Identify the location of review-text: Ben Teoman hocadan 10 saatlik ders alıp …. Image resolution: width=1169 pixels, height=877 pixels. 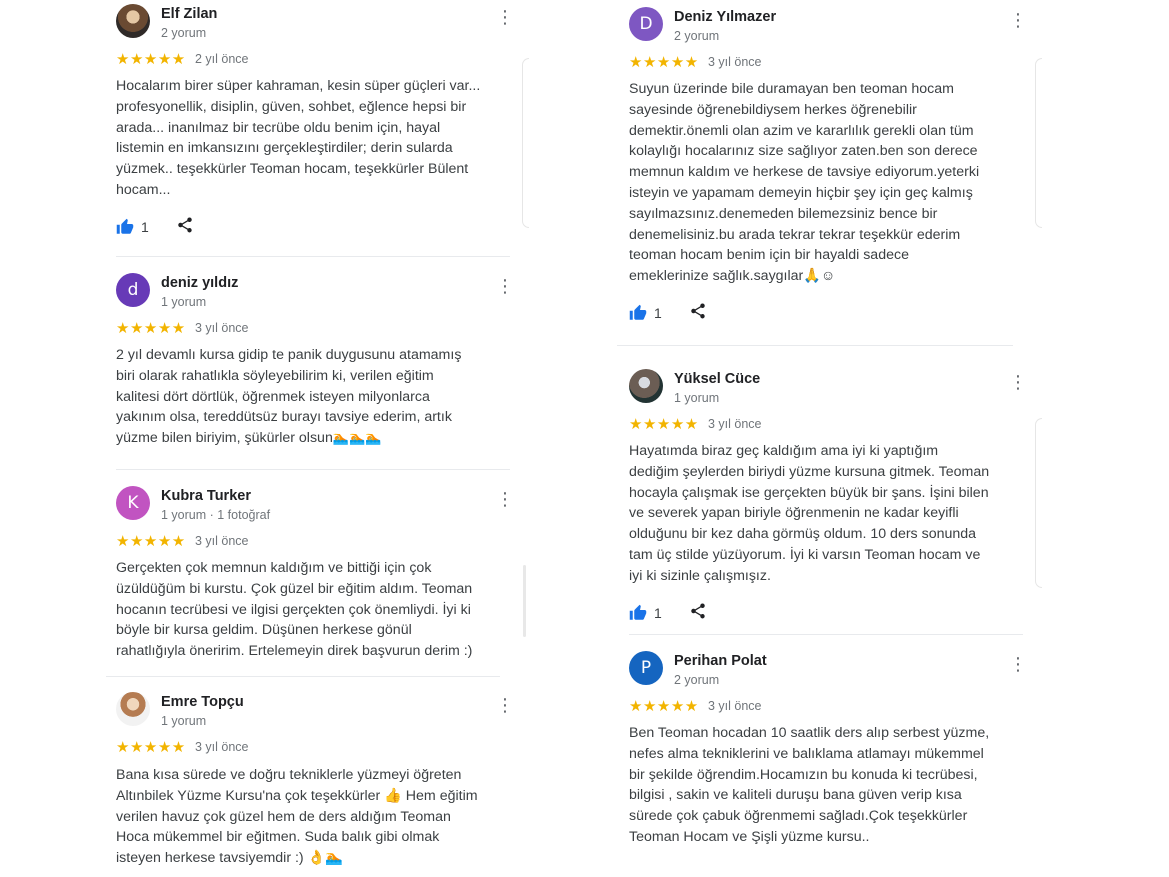
(809, 785).